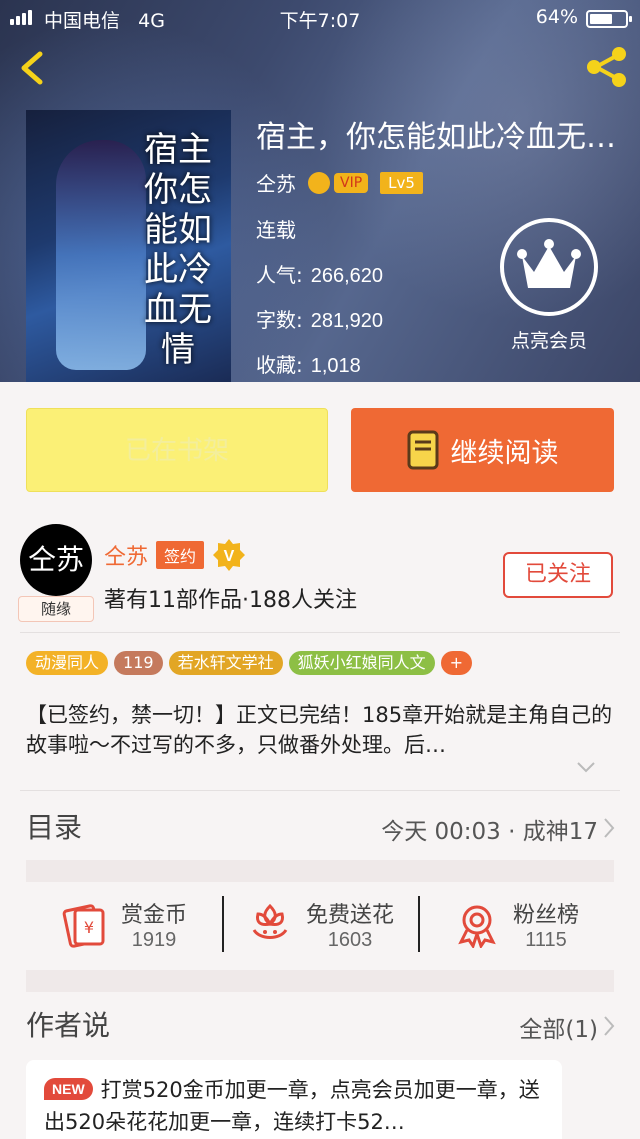 This screenshot has width=640, height=1139. What do you see at coordinates (230, 600) in the screenshot?
I see `author-works: 著有11部作品·188人关注` at bounding box center [230, 600].